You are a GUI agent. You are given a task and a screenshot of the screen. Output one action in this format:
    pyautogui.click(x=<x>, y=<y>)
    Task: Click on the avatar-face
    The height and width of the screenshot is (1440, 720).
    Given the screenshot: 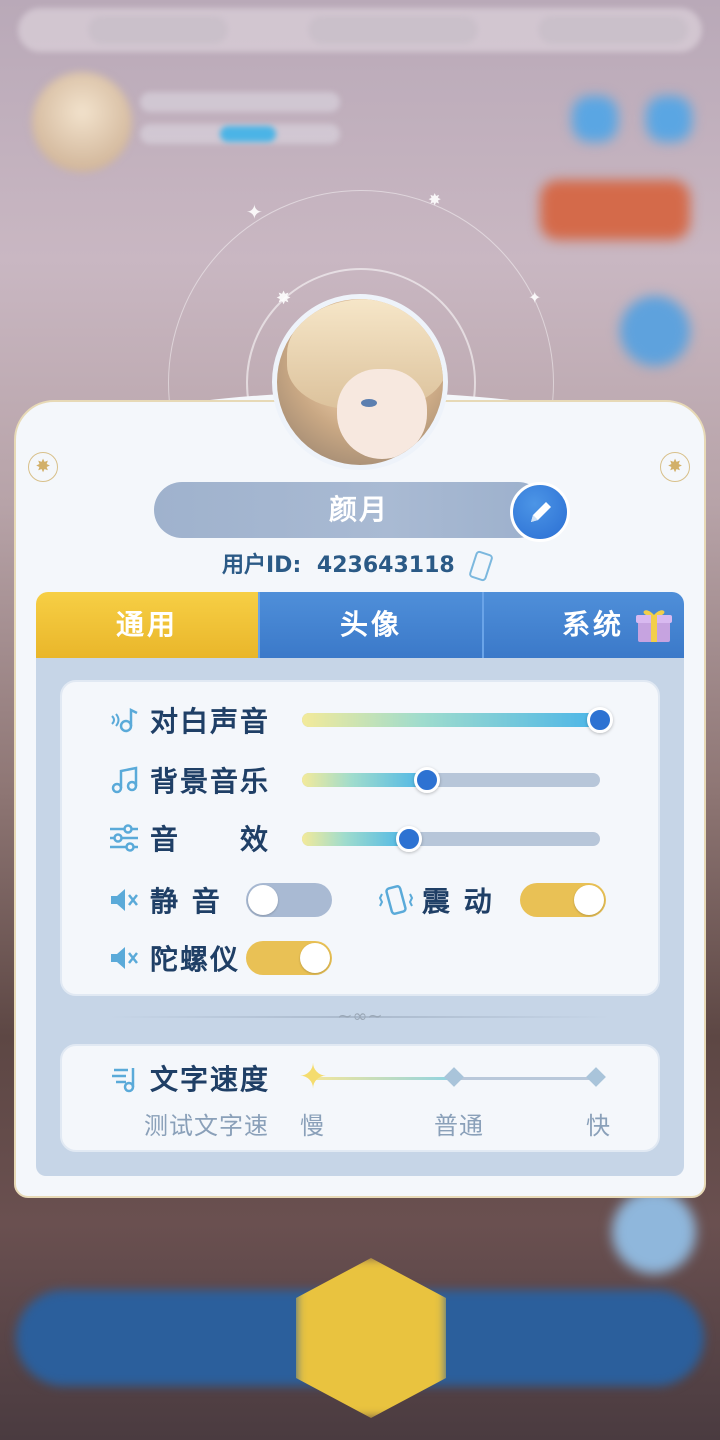 What is the action you would take?
    pyautogui.click(x=382, y=414)
    